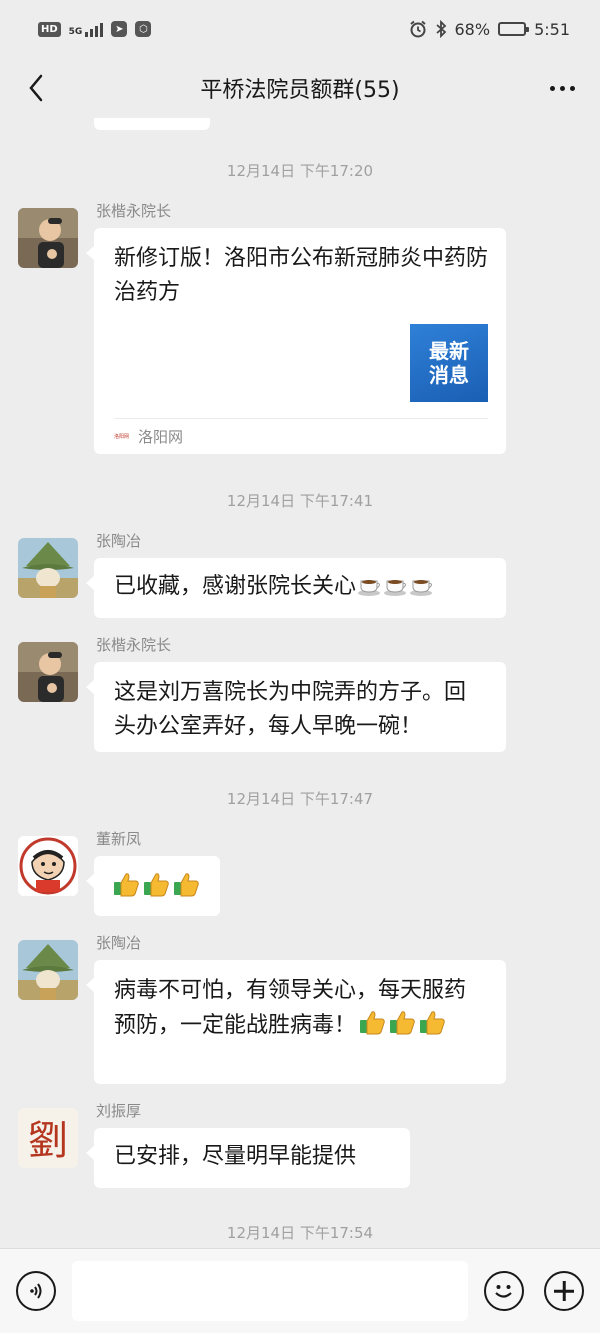 This screenshot has width=600, height=1333. I want to click on chevron-left-icon, so click(36, 88).